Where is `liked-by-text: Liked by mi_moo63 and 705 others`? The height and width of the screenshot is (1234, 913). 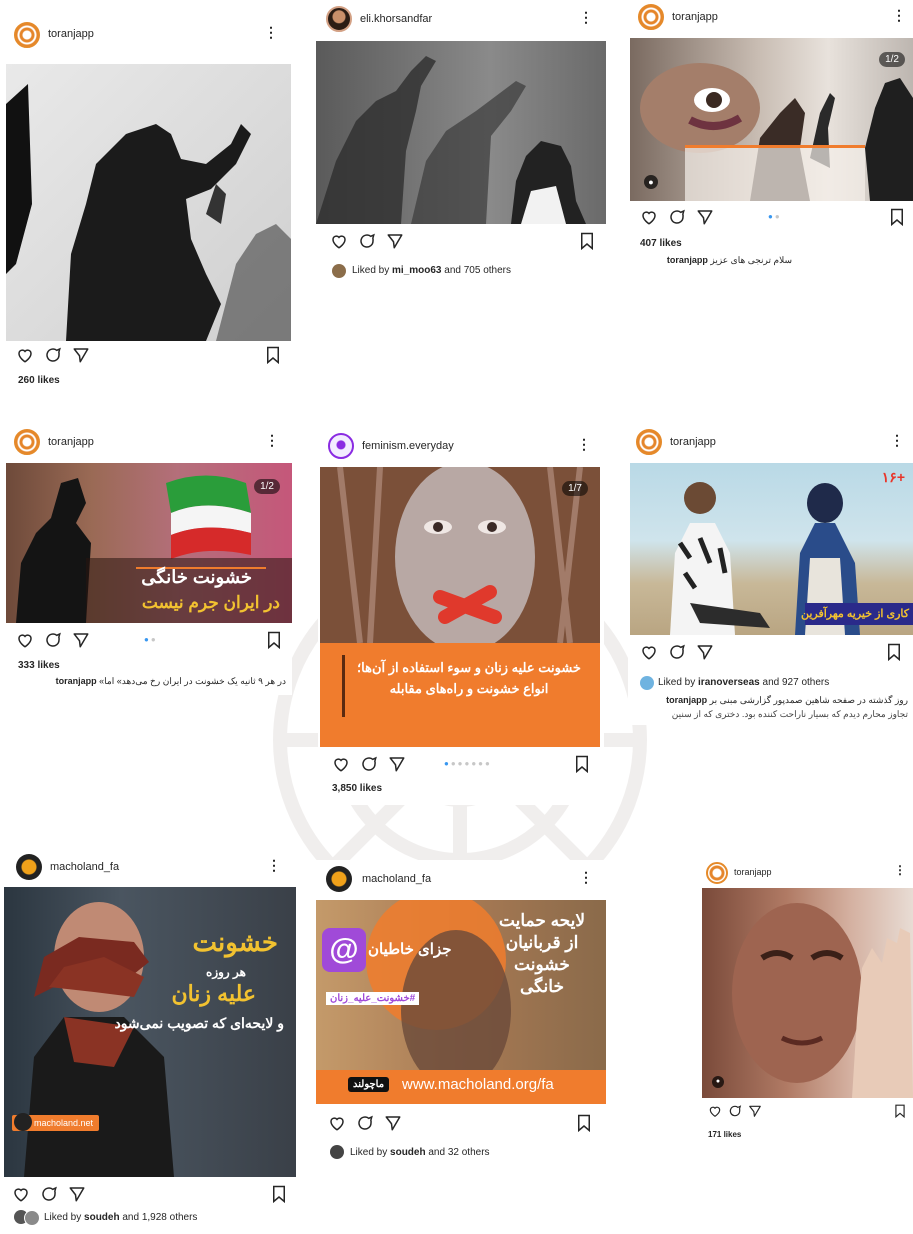 liked-by-text: Liked by mi_moo63 and 705 others is located at coordinates (431, 270).